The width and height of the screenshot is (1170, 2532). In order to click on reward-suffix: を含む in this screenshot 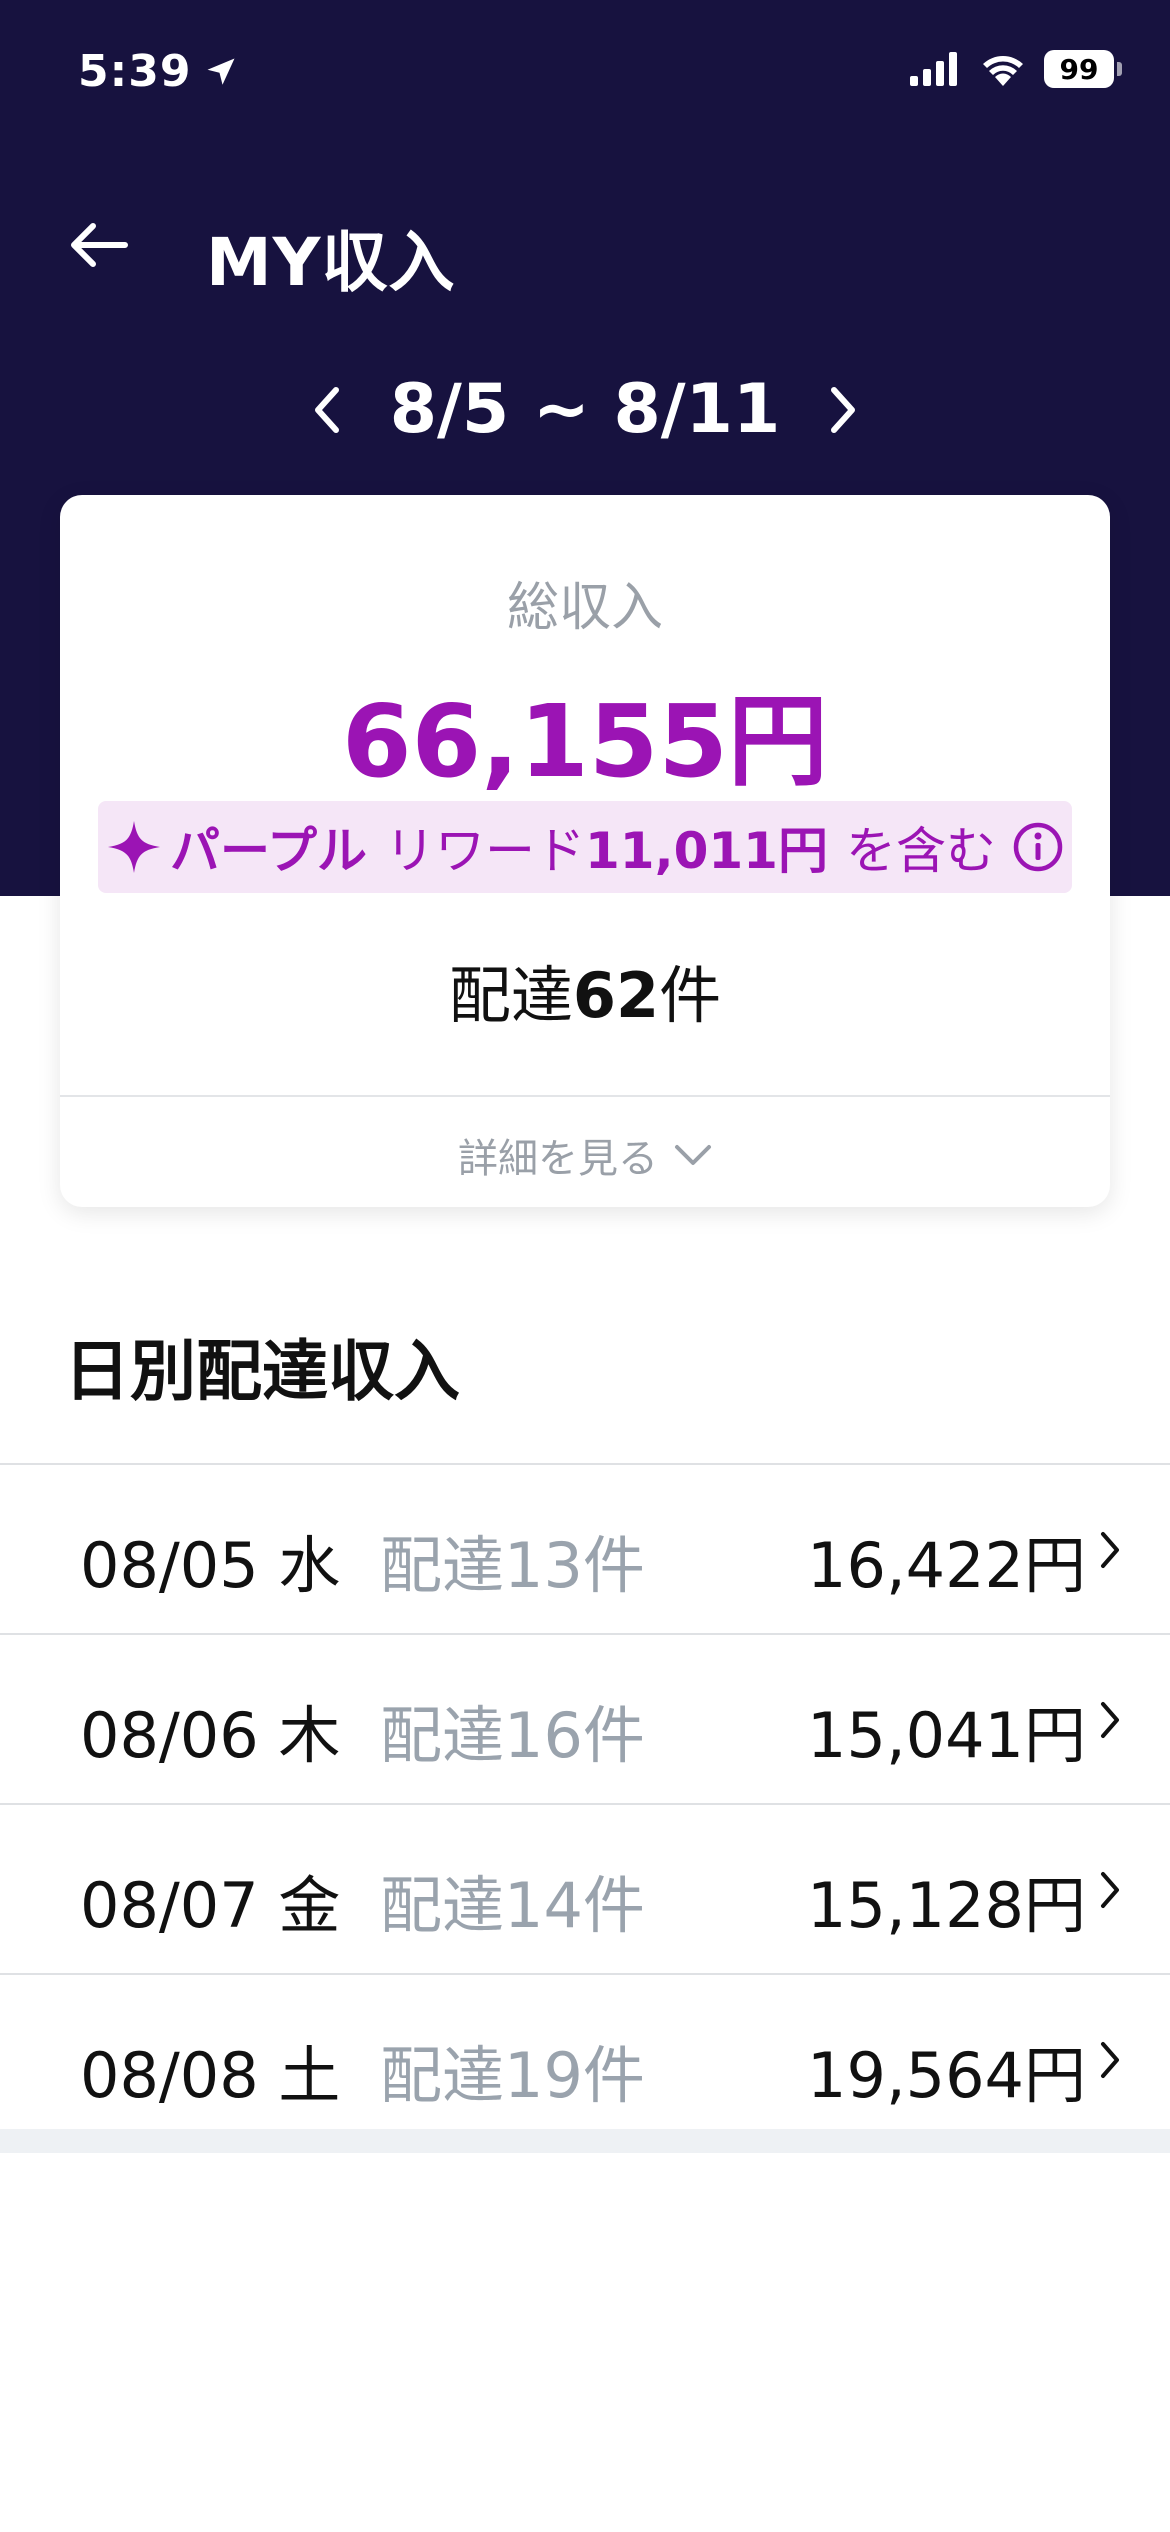, I will do `click(920, 851)`.